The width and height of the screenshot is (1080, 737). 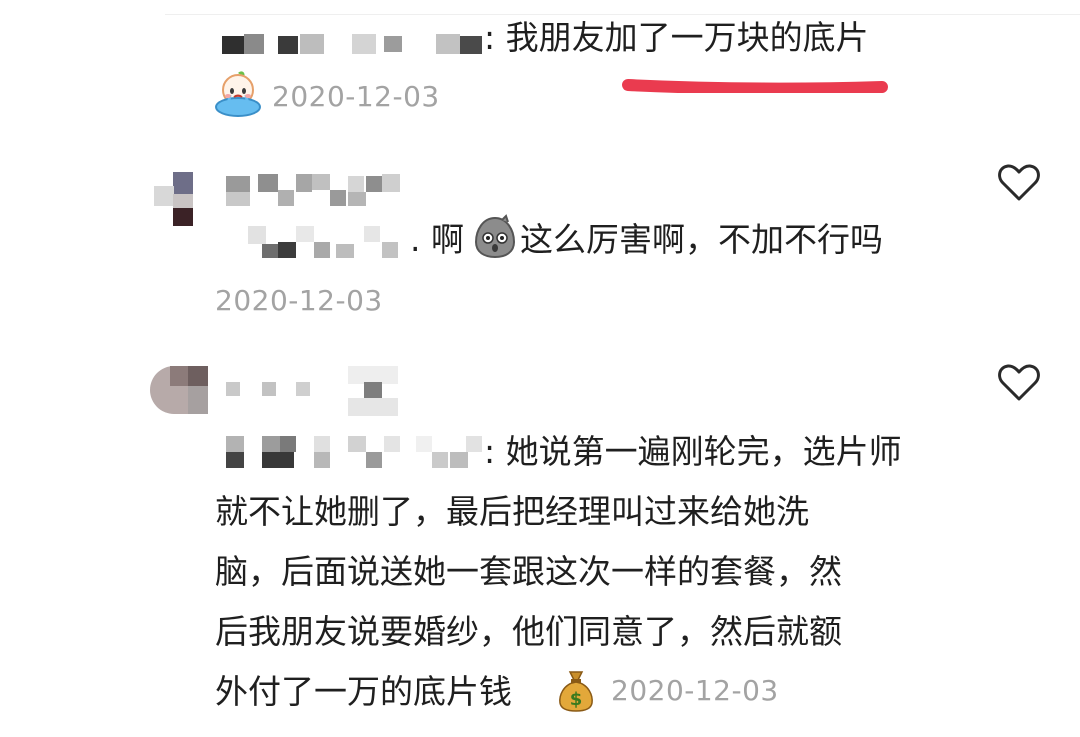 I want to click on reply-line-1: : 她说第一遍刚轮完，选片师, so click(x=693, y=451).